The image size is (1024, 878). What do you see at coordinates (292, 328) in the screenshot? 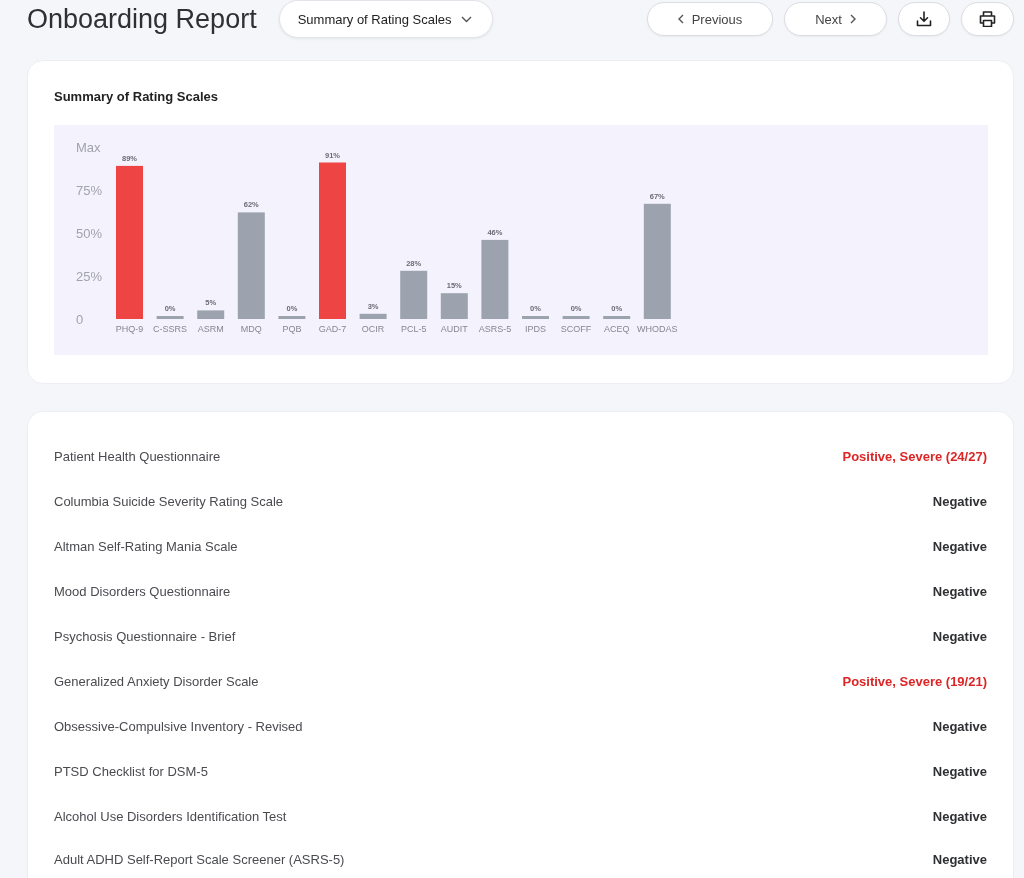
I see `category-label: PQB` at bounding box center [292, 328].